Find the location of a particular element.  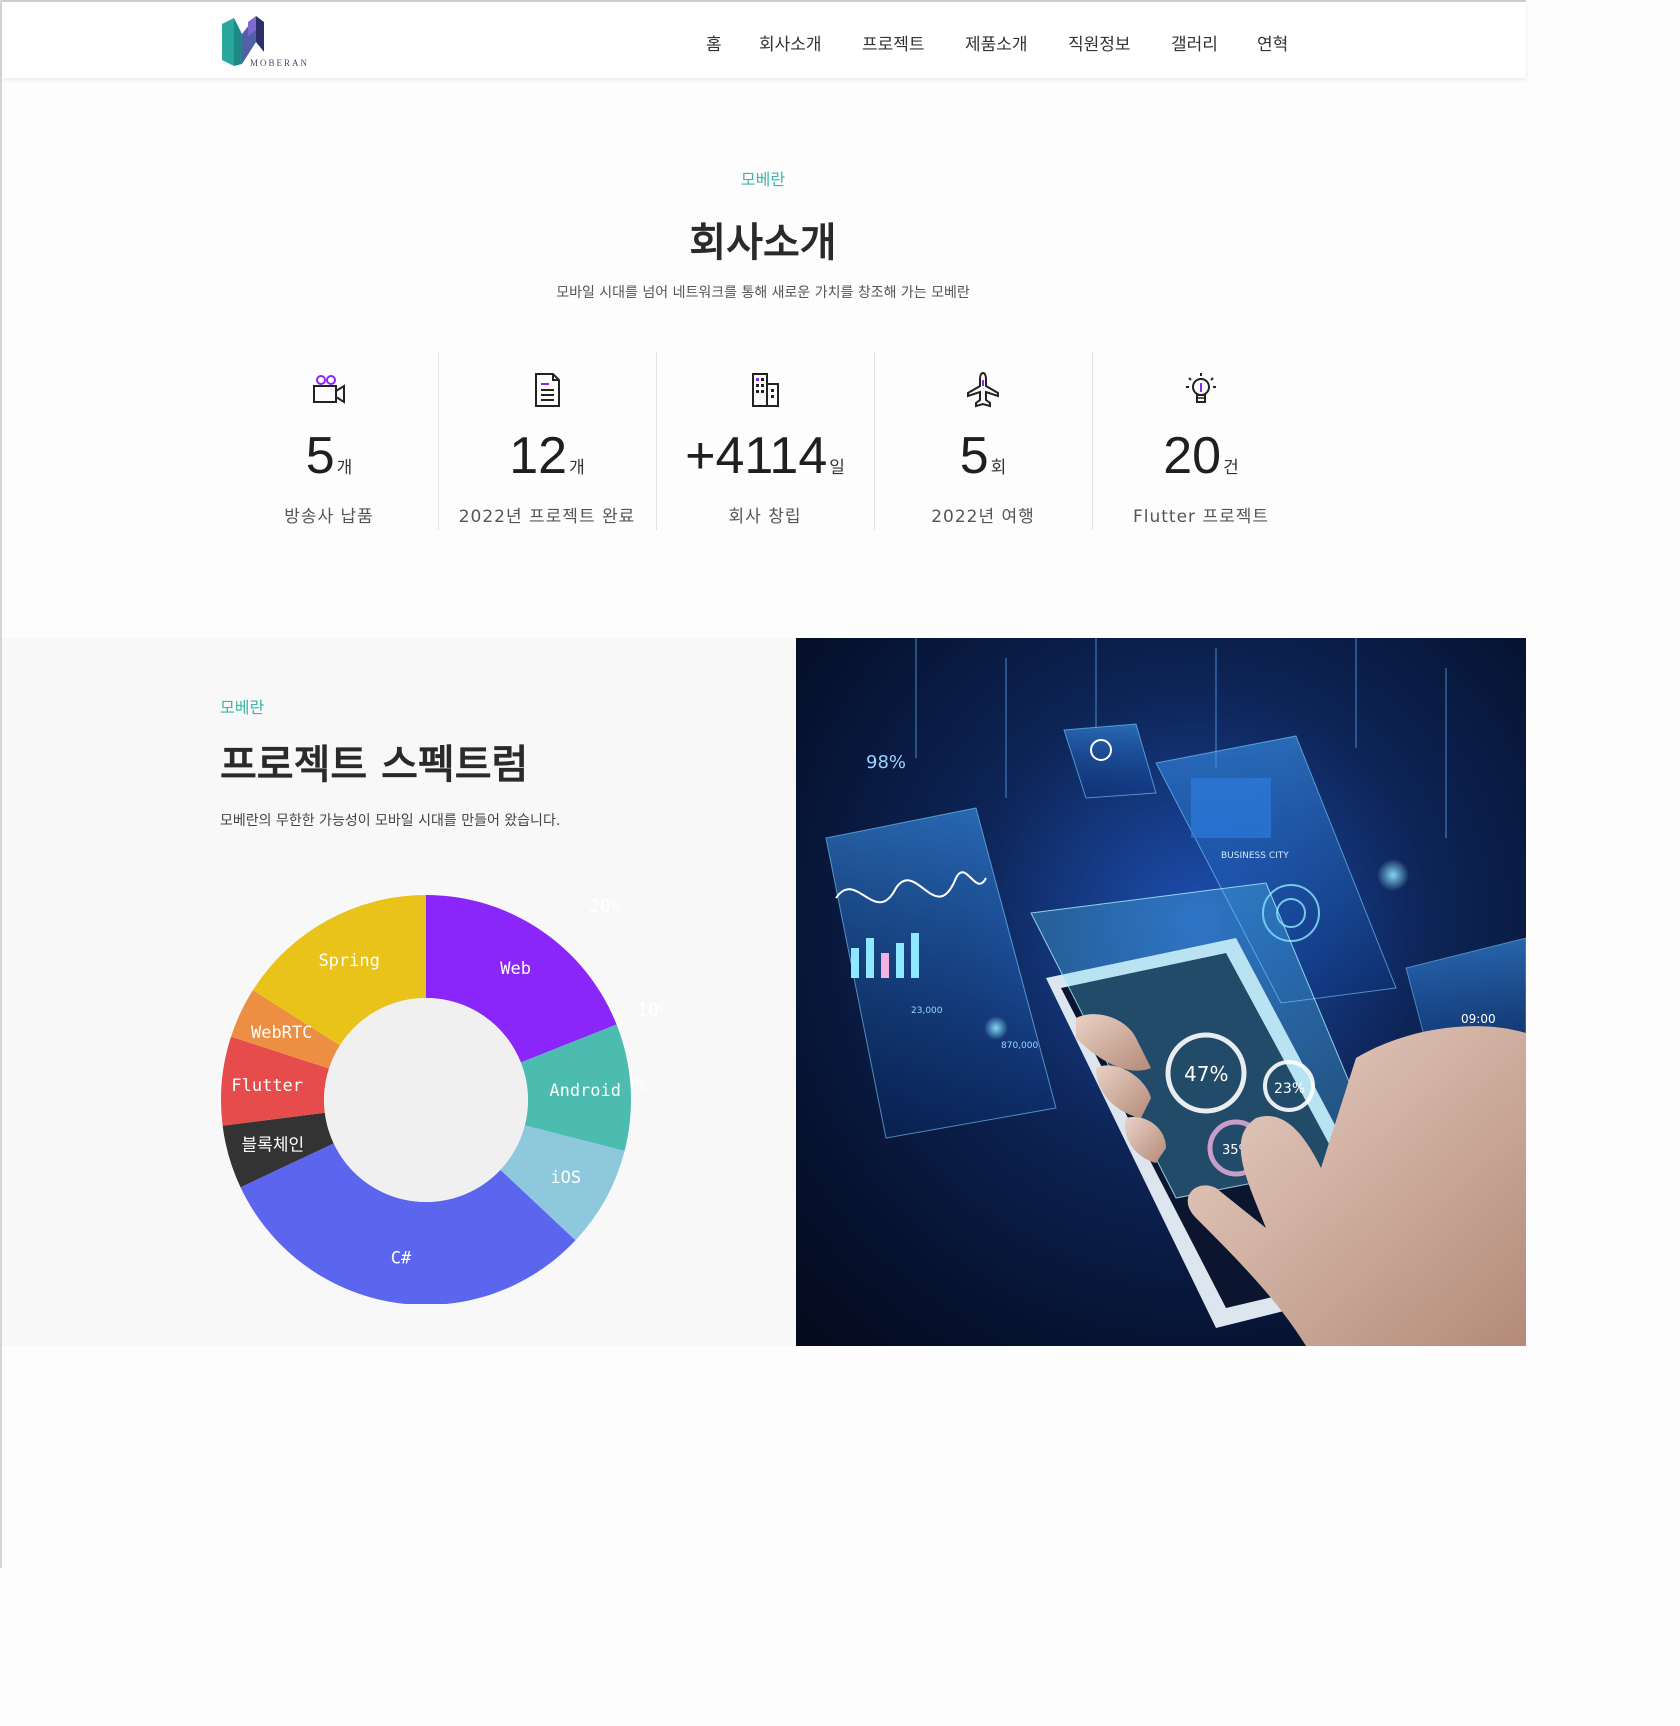

intro-subtitle: 모바일 시대를 넘어 네트워크를 통해 새로운 가치를 창조해 가는 모베란 is located at coordinates (763, 293).